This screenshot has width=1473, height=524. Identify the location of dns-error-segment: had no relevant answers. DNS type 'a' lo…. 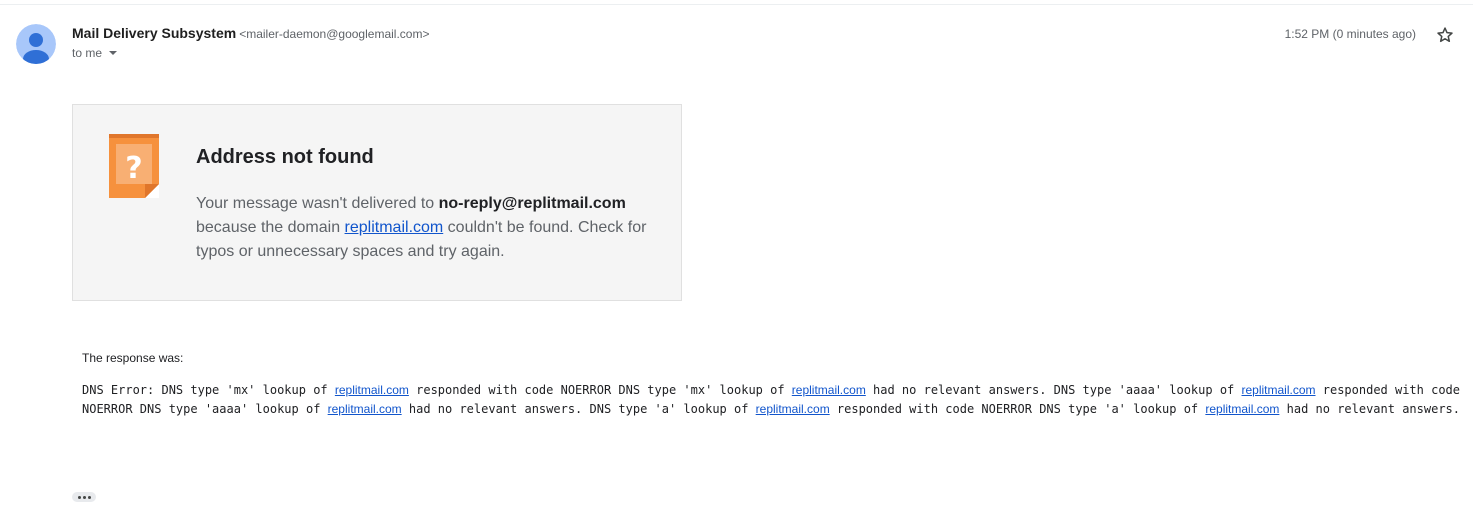
(578, 409).